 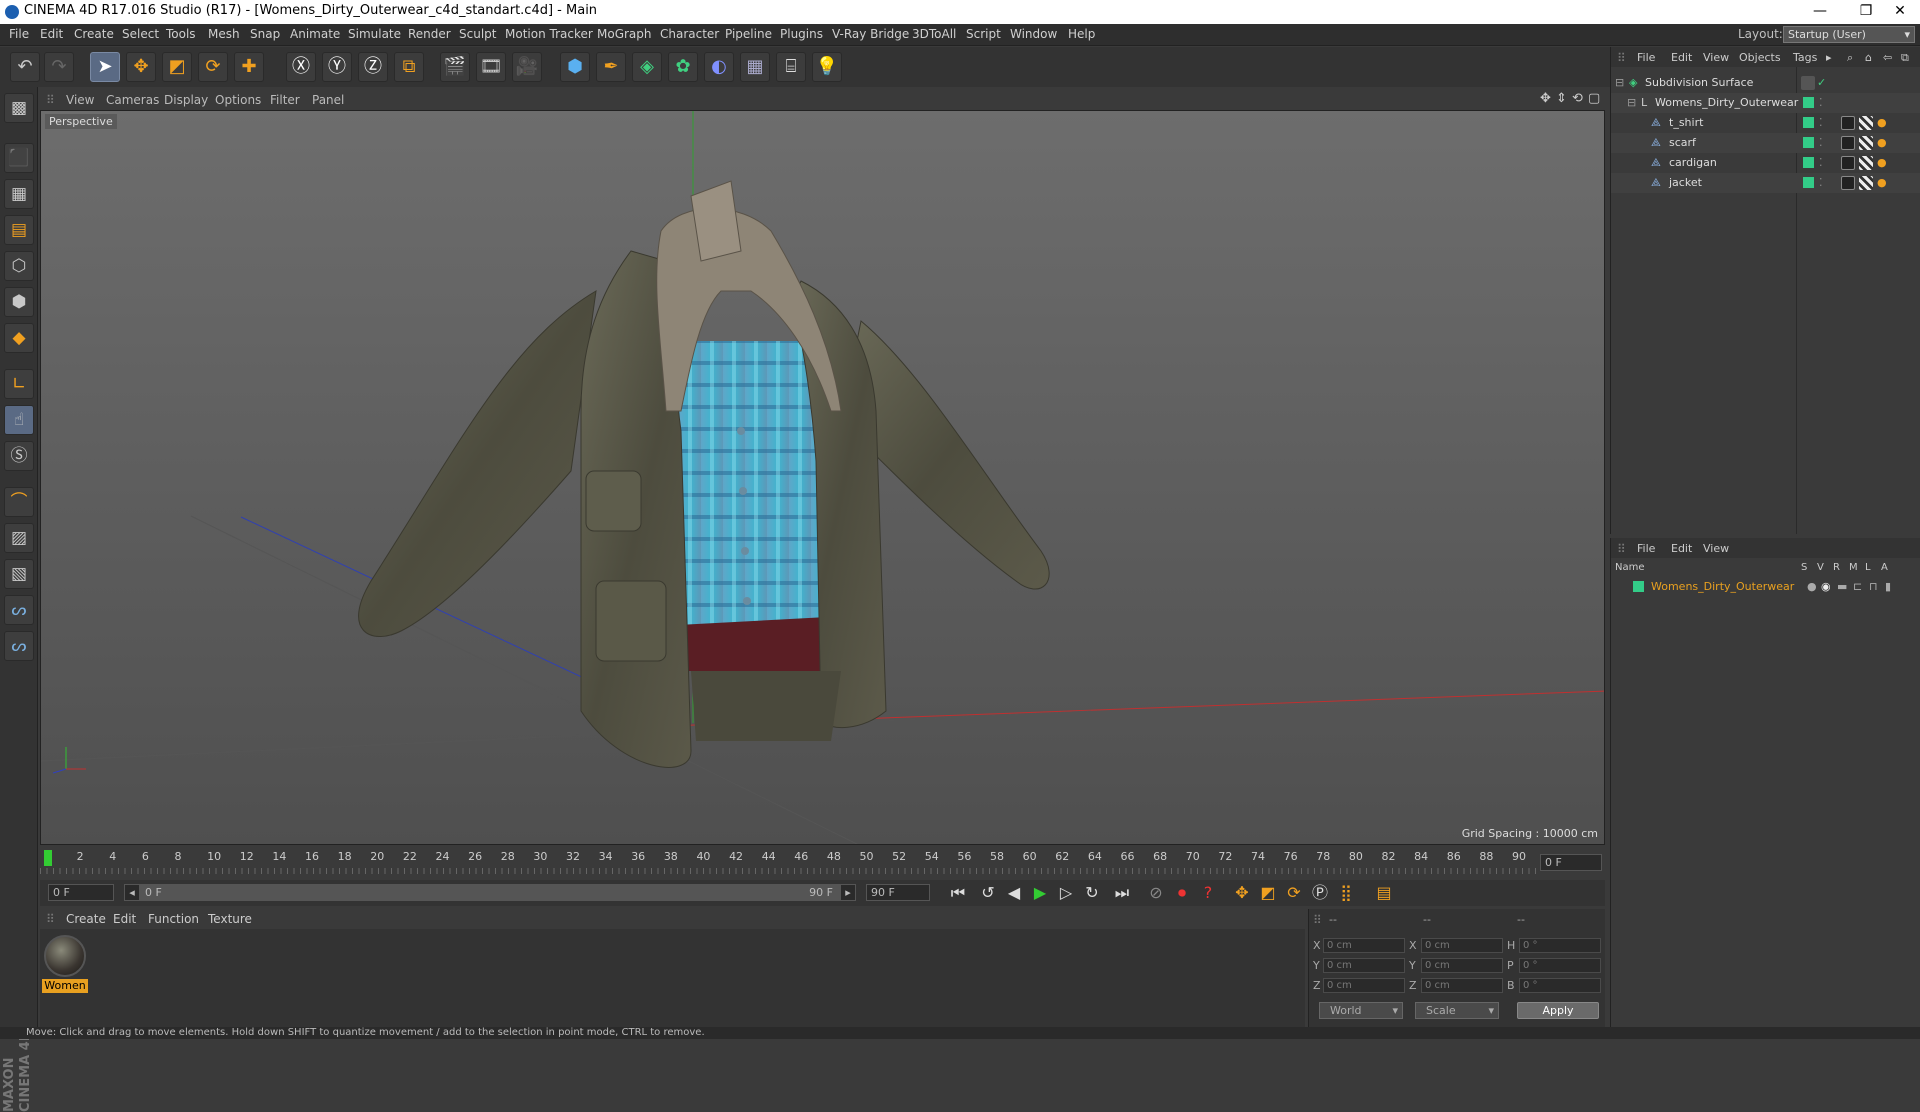 I want to click on animation-icon: ▮, so click(x=1888, y=587).